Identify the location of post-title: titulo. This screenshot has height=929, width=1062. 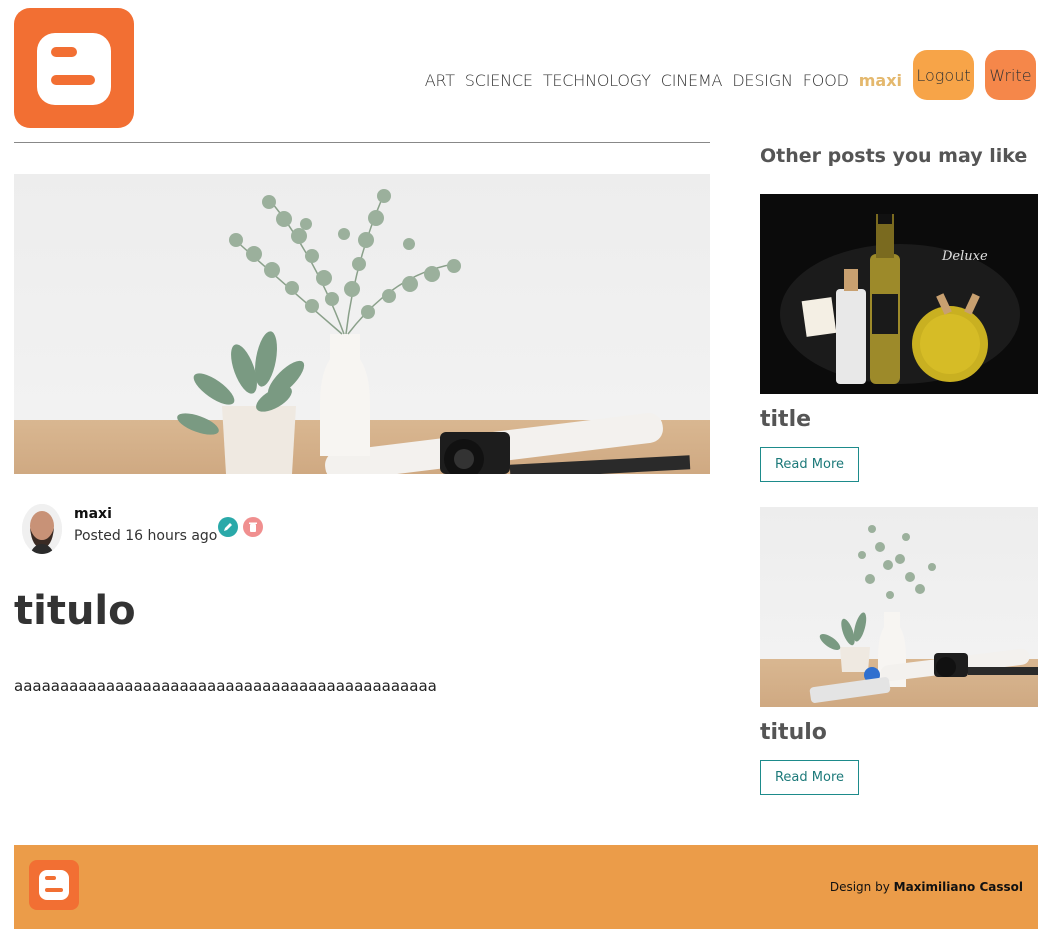
(75, 611).